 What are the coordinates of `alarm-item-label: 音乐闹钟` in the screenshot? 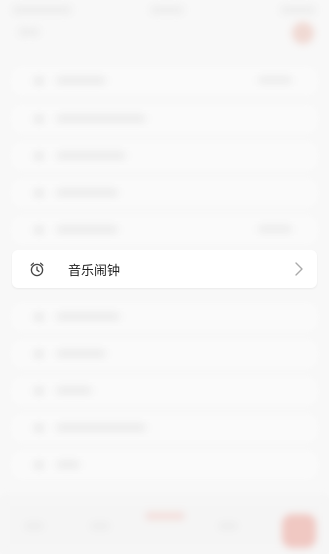 It's located at (94, 271).